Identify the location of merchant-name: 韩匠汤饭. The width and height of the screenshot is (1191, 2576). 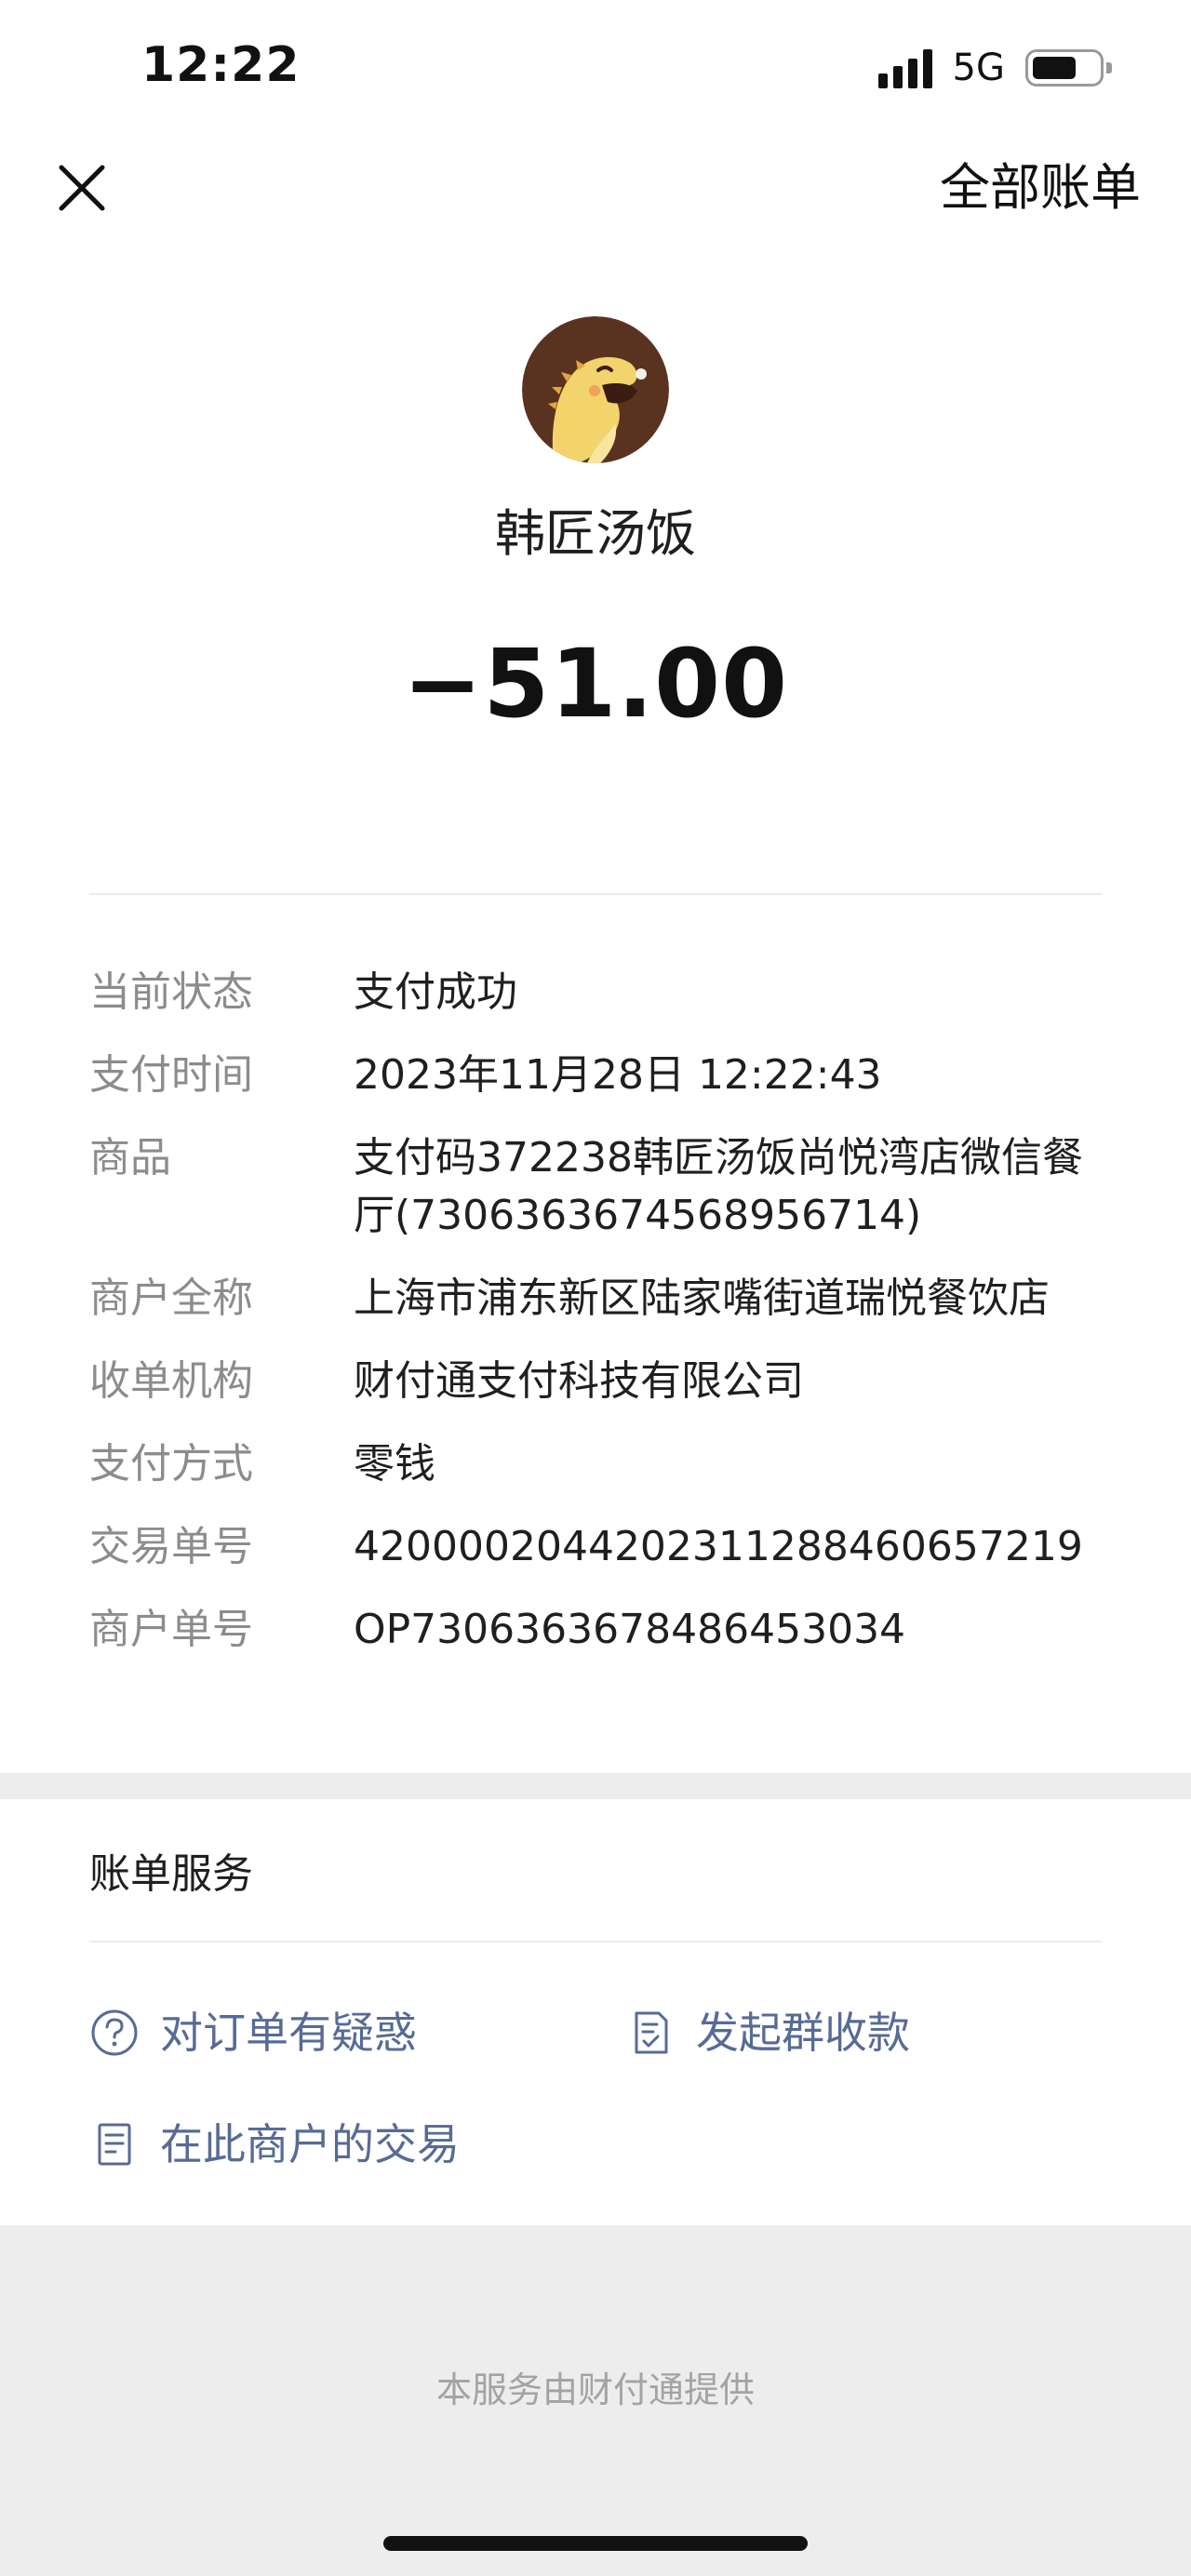
(595, 533).